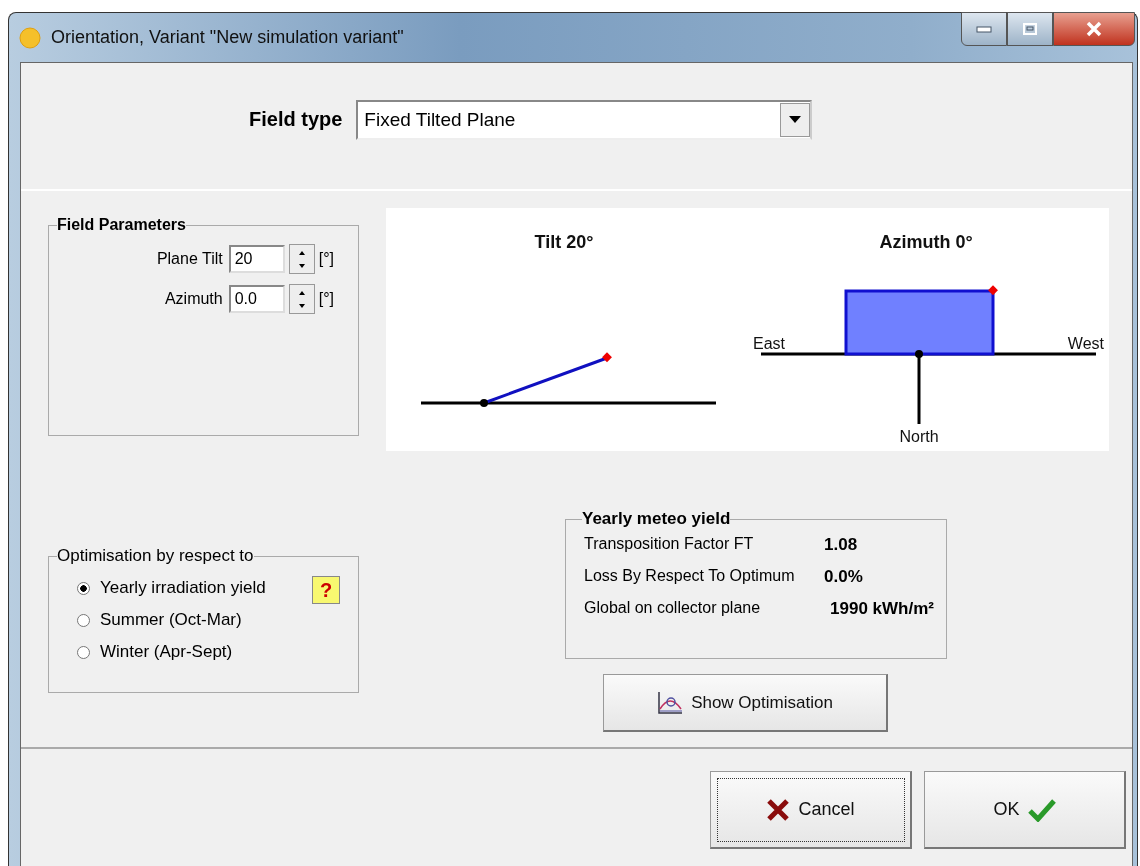 Image resolution: width=1140 pixels, height=866 pixels. I want to click on show-optimisation-button: Show Optimisation, so click(745, 703).